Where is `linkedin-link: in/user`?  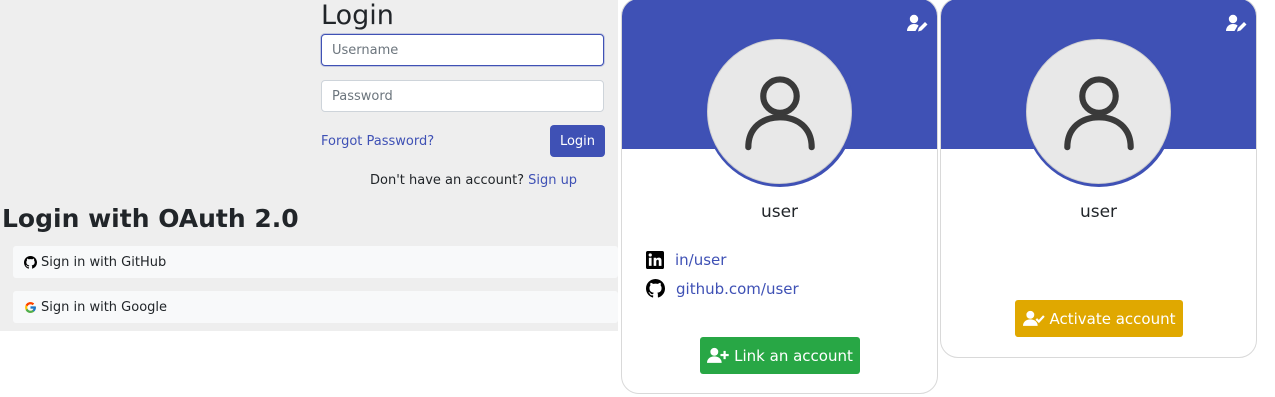
linkedin-link: in/user is located at coordinates (700, 260).